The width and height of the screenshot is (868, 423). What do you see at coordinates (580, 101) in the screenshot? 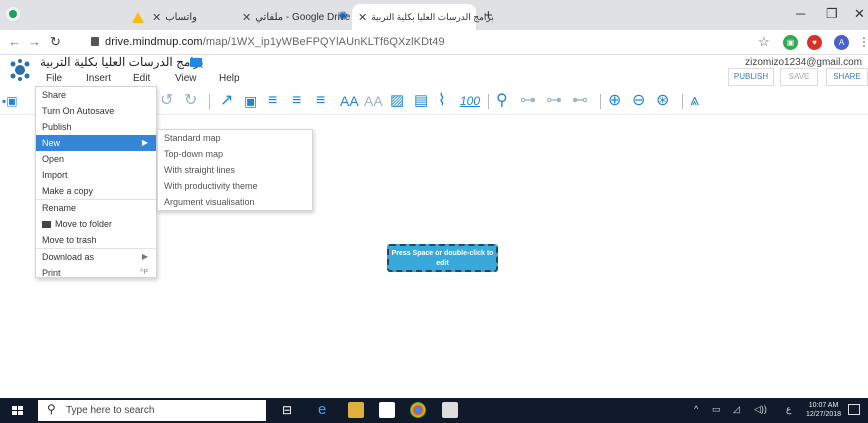
I see `add-parent-icon: ⊷` at bounding box center [580, 101].